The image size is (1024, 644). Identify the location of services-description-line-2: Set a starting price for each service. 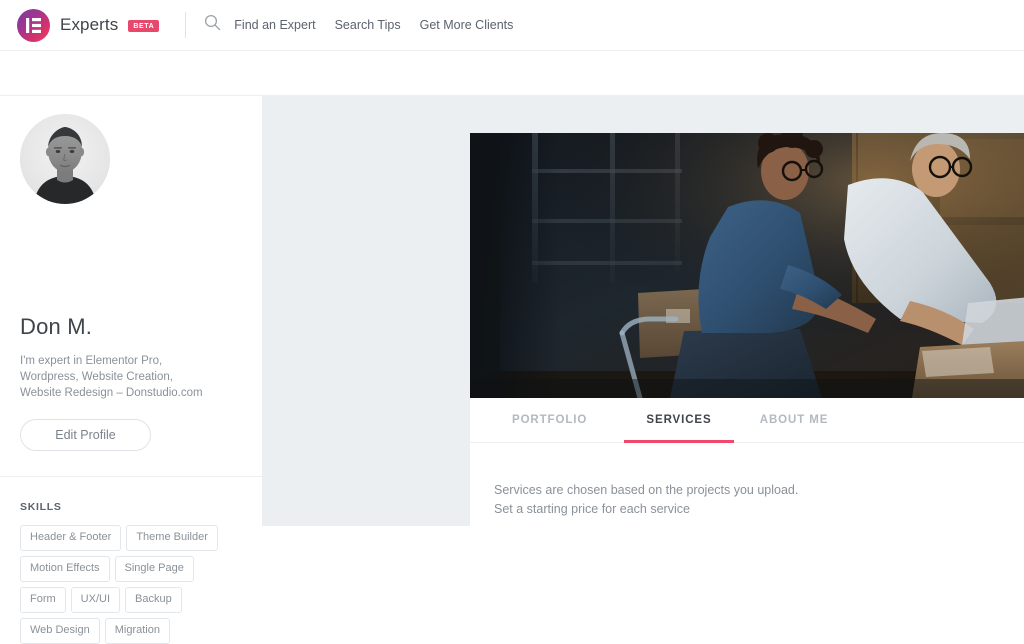
(592, 509).